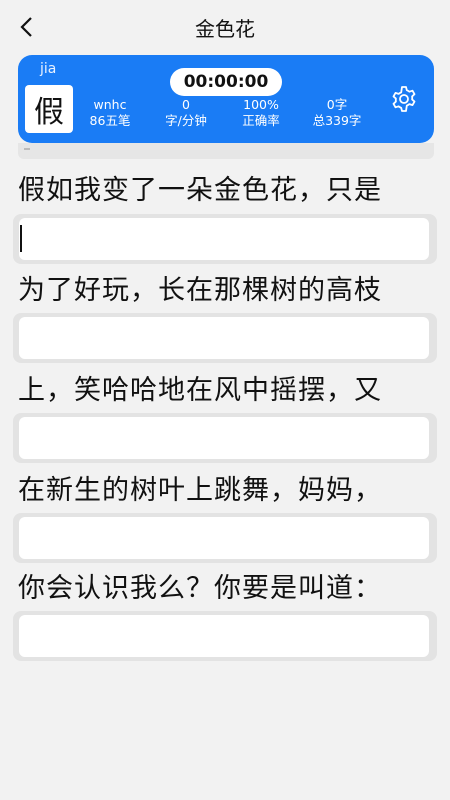 This screenshot has height=800, width=450. I want to click on back-button, so click(27, 27).